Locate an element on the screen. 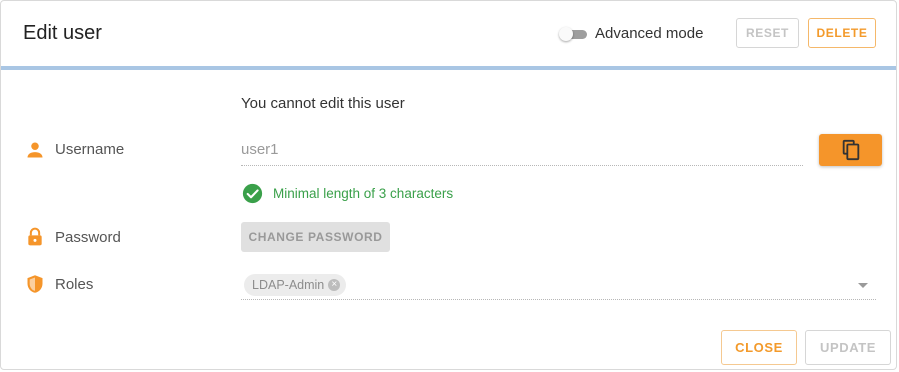 This screenshot has width=899, height=372. username-validation-message: Minimal length of 3 characters is located at coordinates (363, 193).